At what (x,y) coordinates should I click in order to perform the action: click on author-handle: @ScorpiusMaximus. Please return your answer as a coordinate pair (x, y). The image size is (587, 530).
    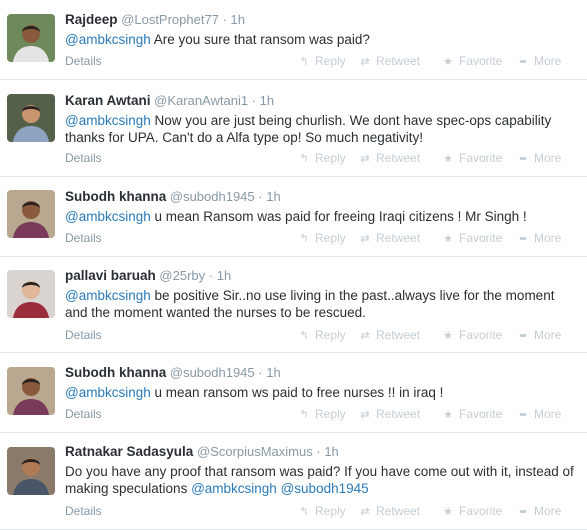
    Looking at the image, I should click on (255, 451).